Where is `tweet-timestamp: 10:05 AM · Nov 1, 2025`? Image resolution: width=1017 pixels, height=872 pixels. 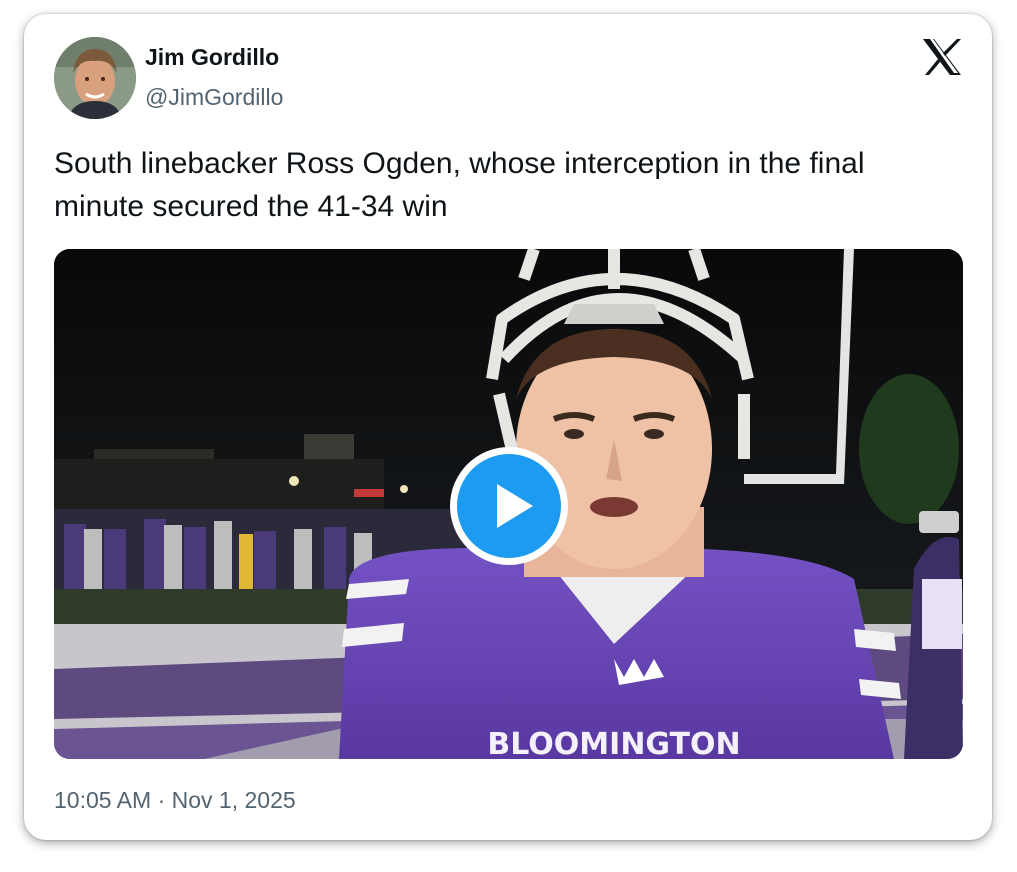
tweet-timestamp: 10:05 AM · Nov 1, 2025 is located at coordinates (175, 800).